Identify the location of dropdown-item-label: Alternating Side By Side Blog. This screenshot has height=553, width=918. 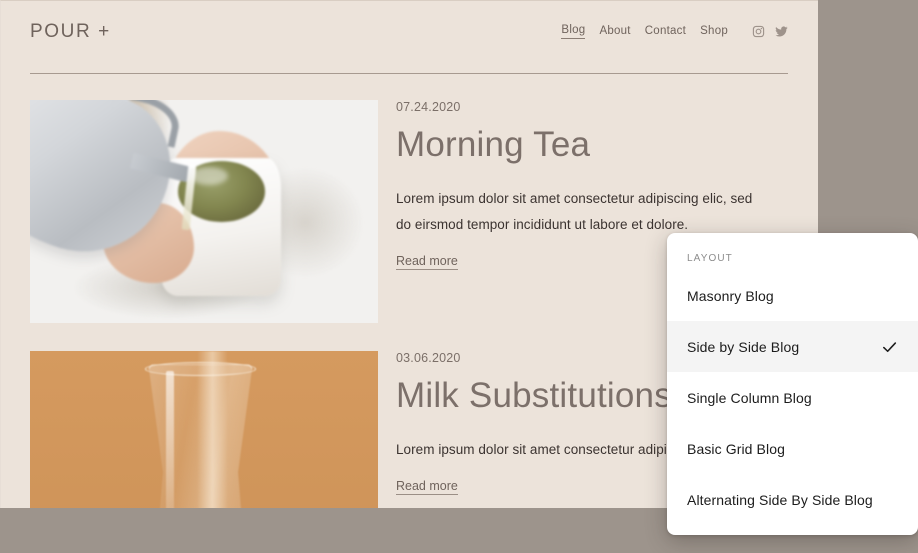
(780, 499).